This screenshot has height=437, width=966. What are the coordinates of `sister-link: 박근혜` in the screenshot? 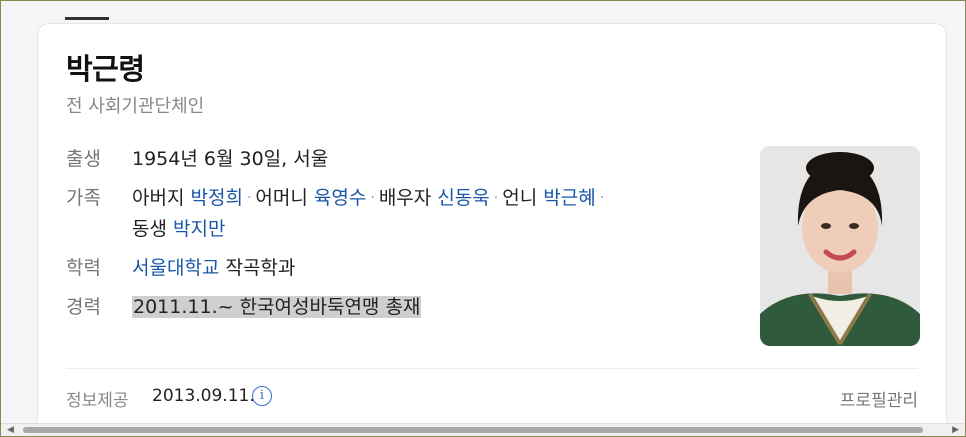 It's located at (569, 198).